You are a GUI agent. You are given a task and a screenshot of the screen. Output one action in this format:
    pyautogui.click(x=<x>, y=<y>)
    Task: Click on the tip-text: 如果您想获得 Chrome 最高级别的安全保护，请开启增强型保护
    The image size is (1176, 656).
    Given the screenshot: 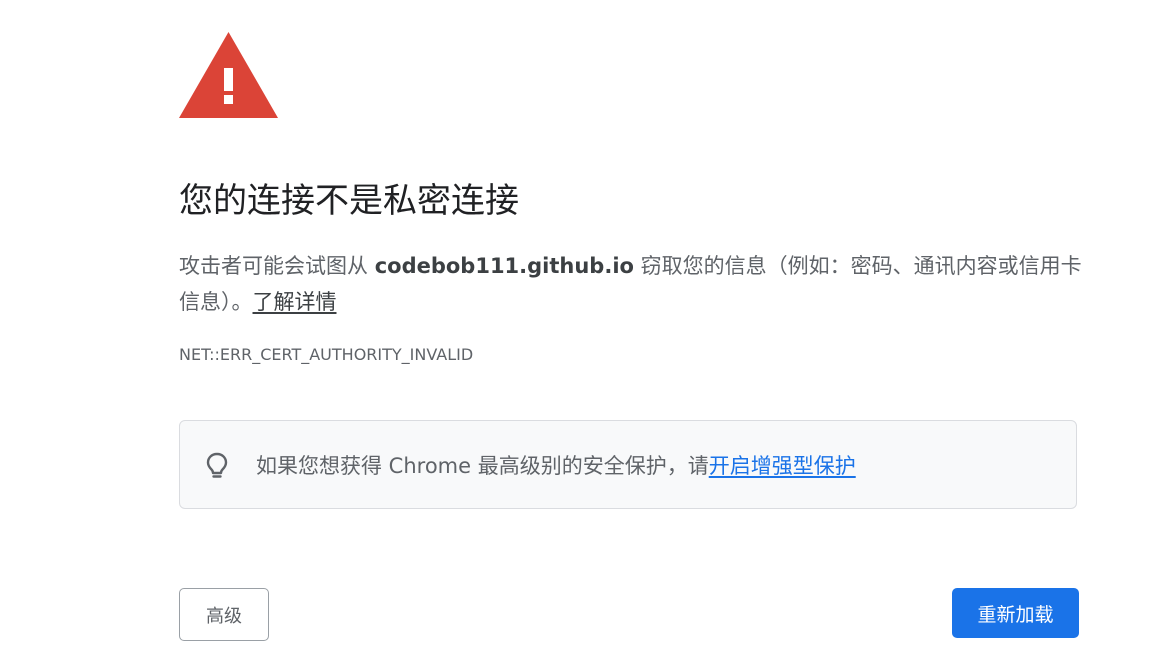 What is the action you would take?
    pyautogui.click(x=556, y=466)
    